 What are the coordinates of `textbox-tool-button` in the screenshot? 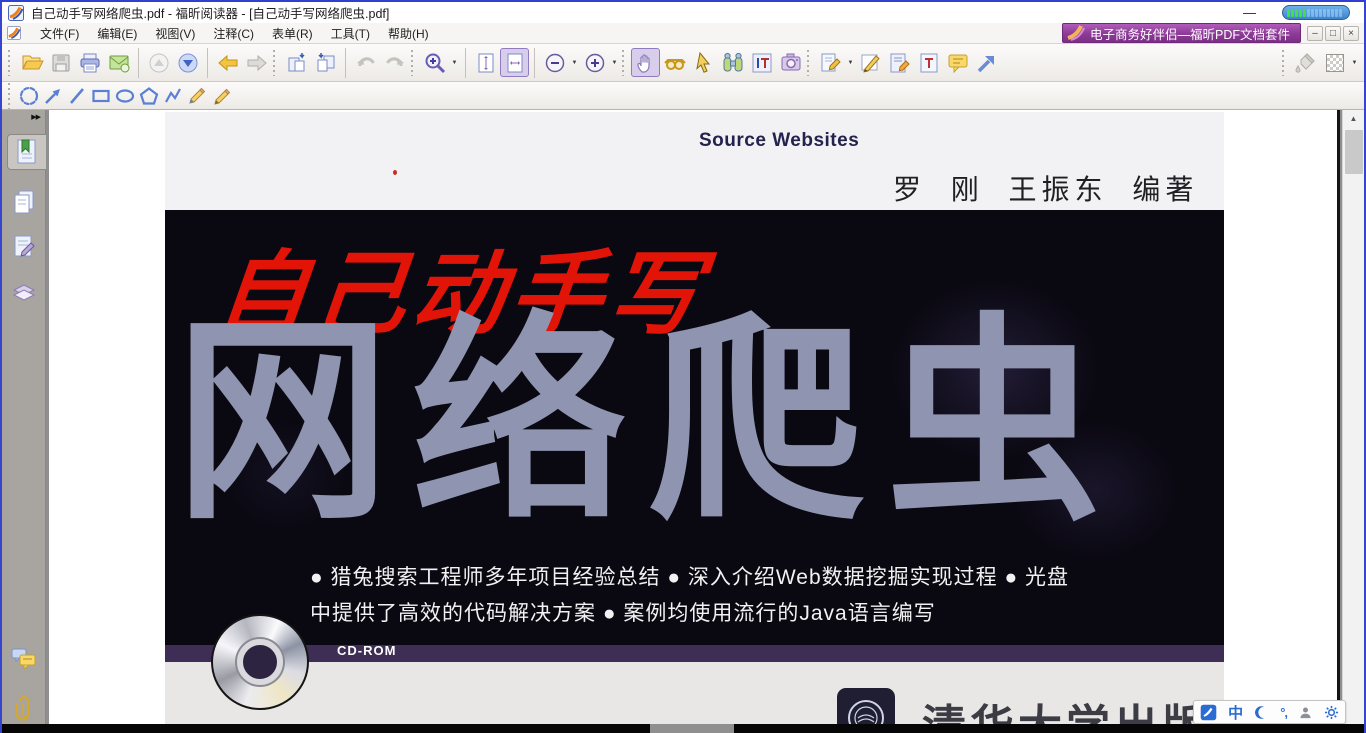 It's located at (928, 62).